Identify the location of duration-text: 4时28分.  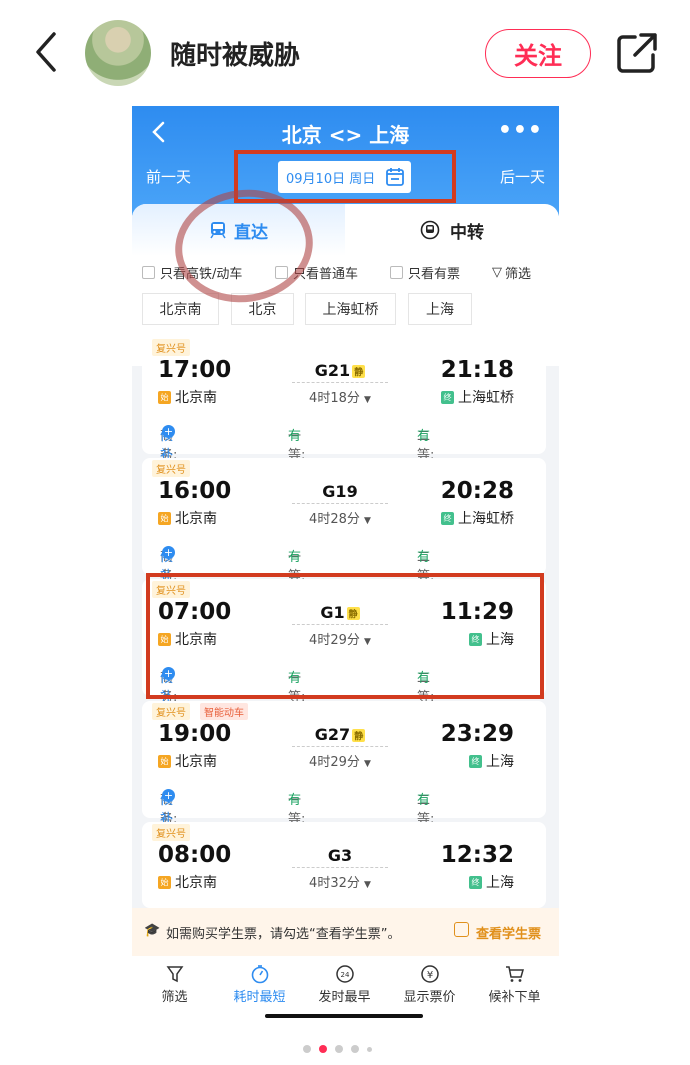
(334, 519).